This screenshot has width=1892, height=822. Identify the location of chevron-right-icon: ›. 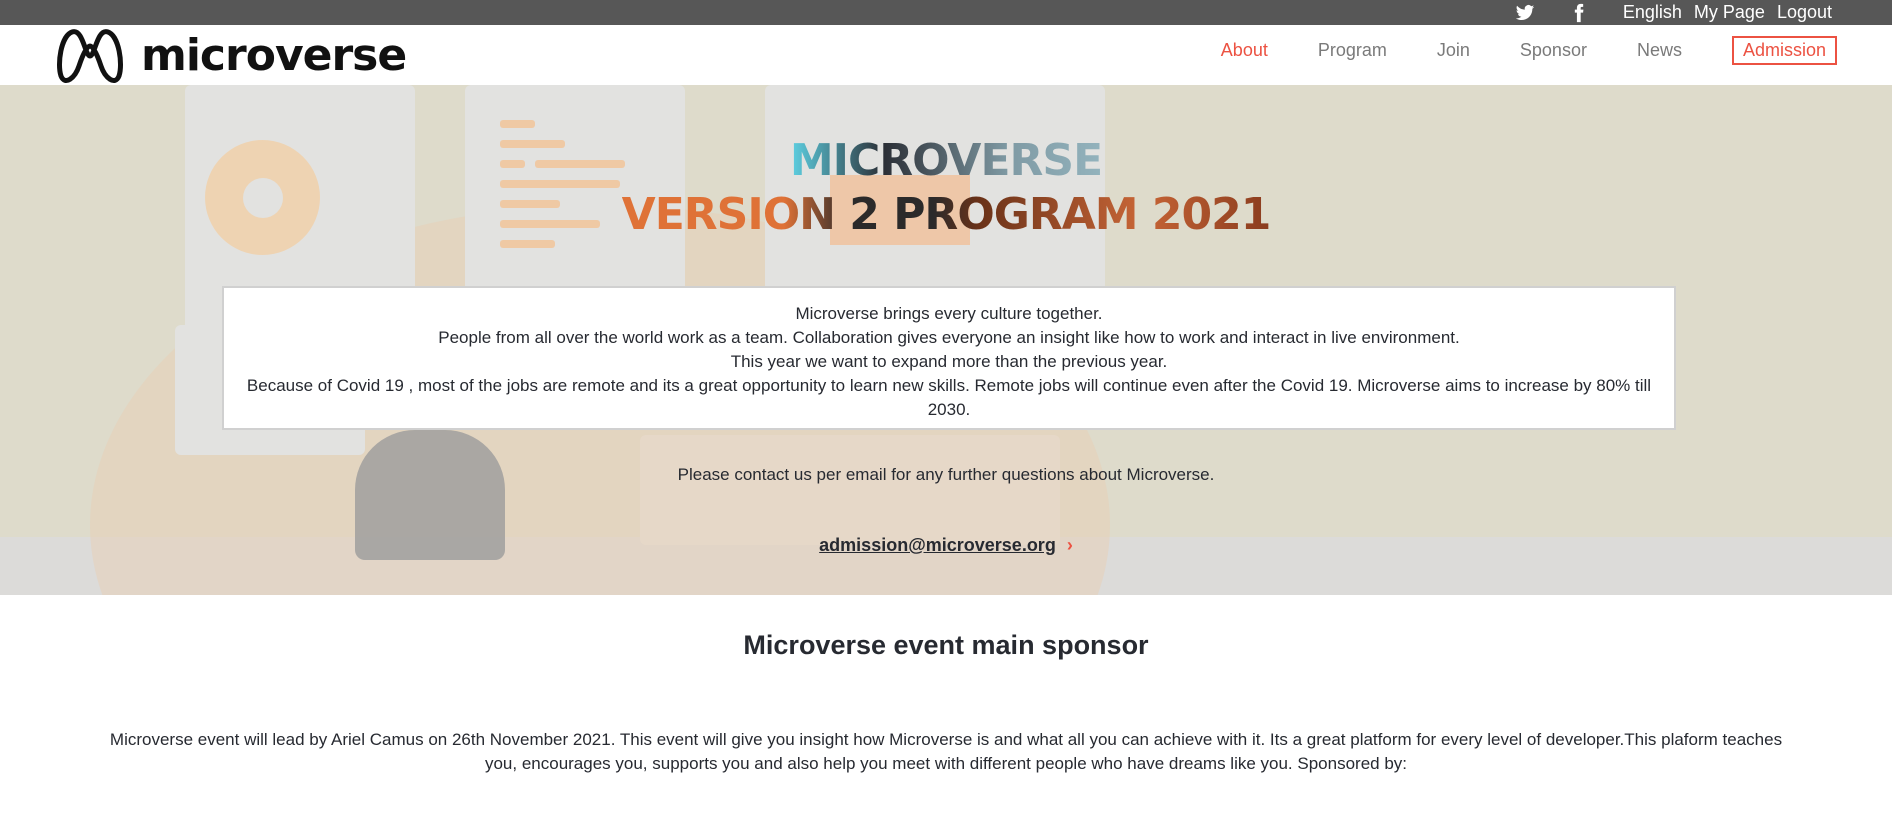
(1070, 545).